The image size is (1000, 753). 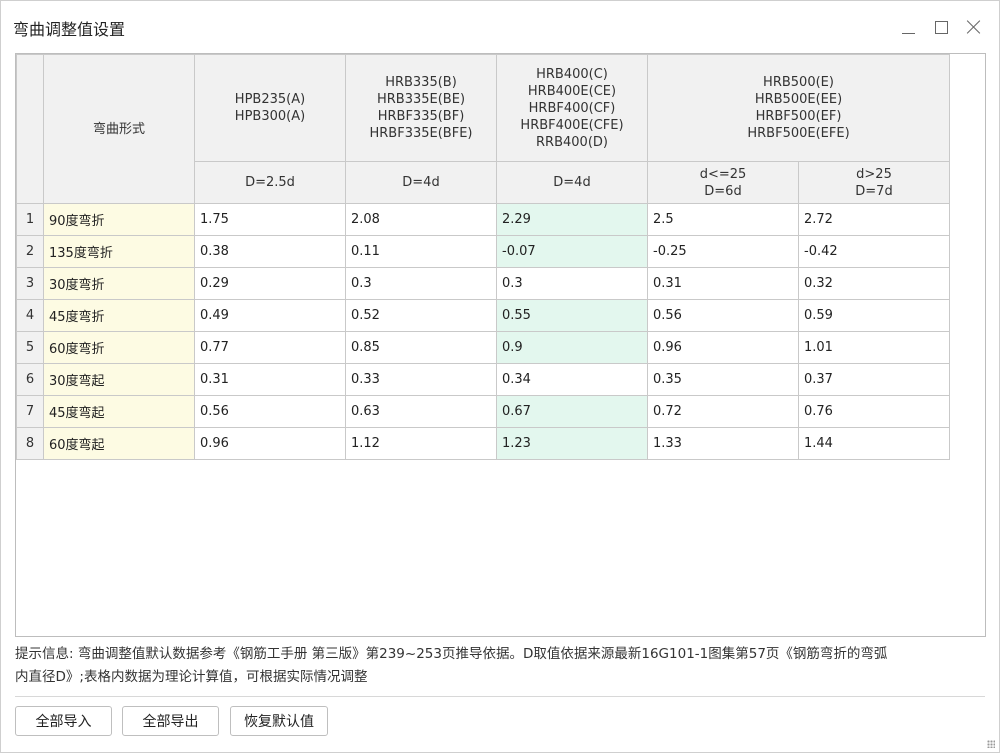 I want to click on subheader-d4-b: D=4d, so click(x=421, y=182).